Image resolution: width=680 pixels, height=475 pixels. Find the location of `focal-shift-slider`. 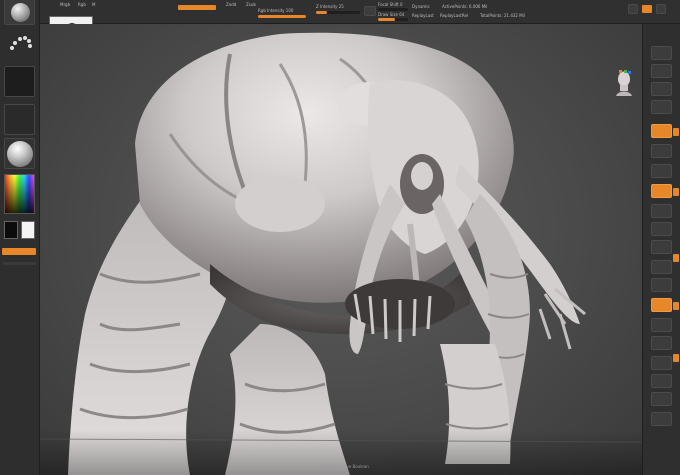

focal-shift-slider is located at coordinates (393, 9).